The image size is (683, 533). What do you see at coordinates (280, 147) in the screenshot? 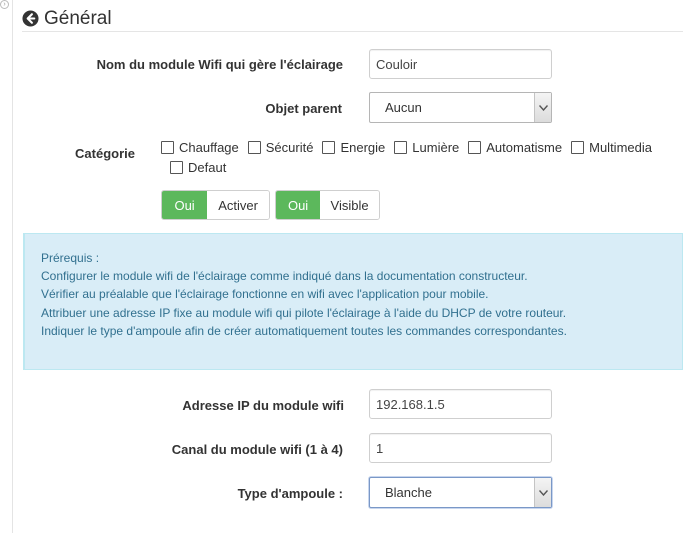
I see `category-securite: Sécurité` at bounding box center [280, 147].